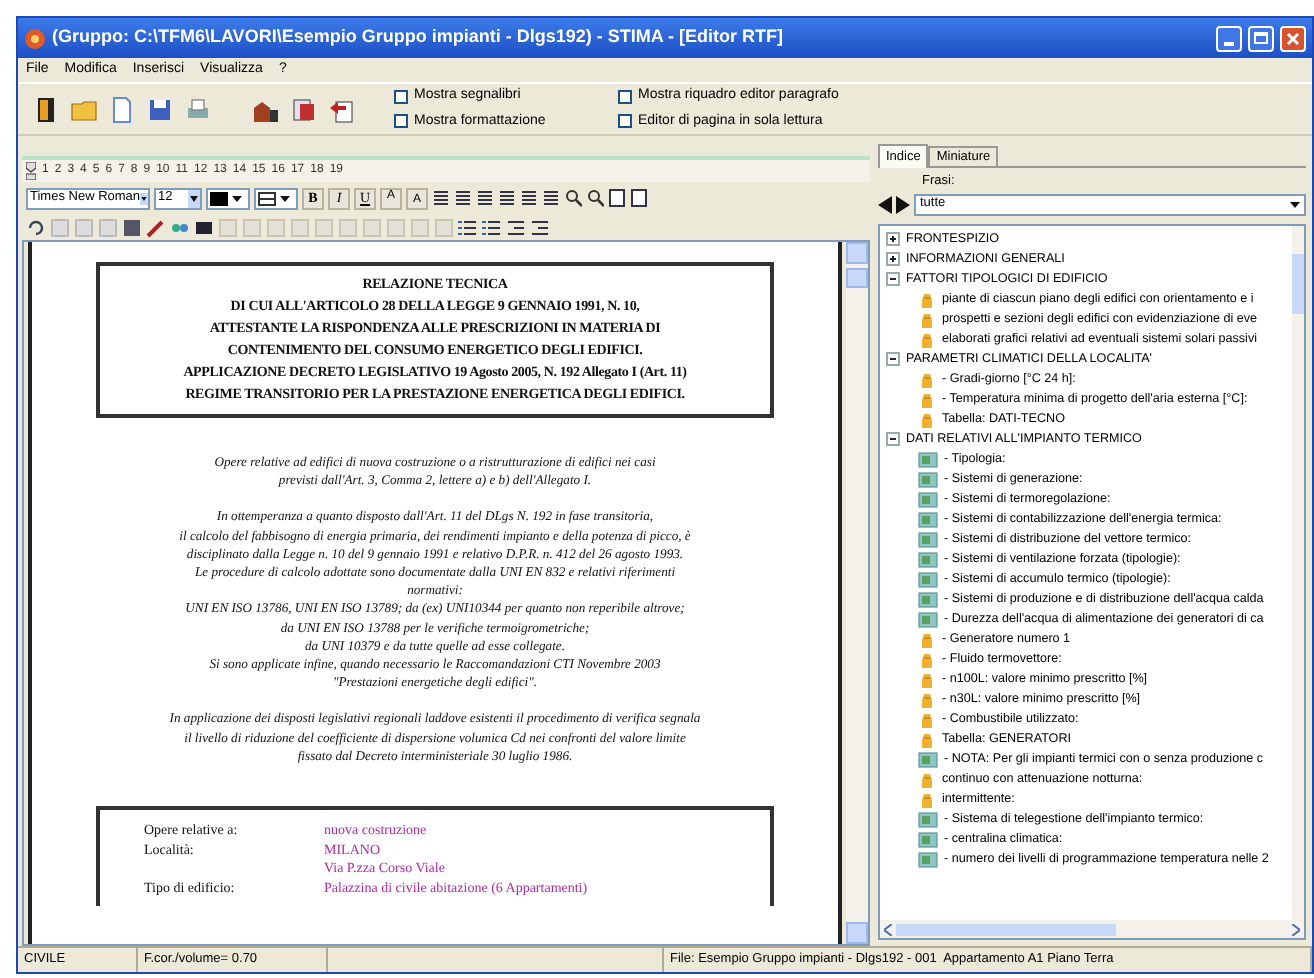  I want to click on decrease-indent-icon, so click(516, 227).